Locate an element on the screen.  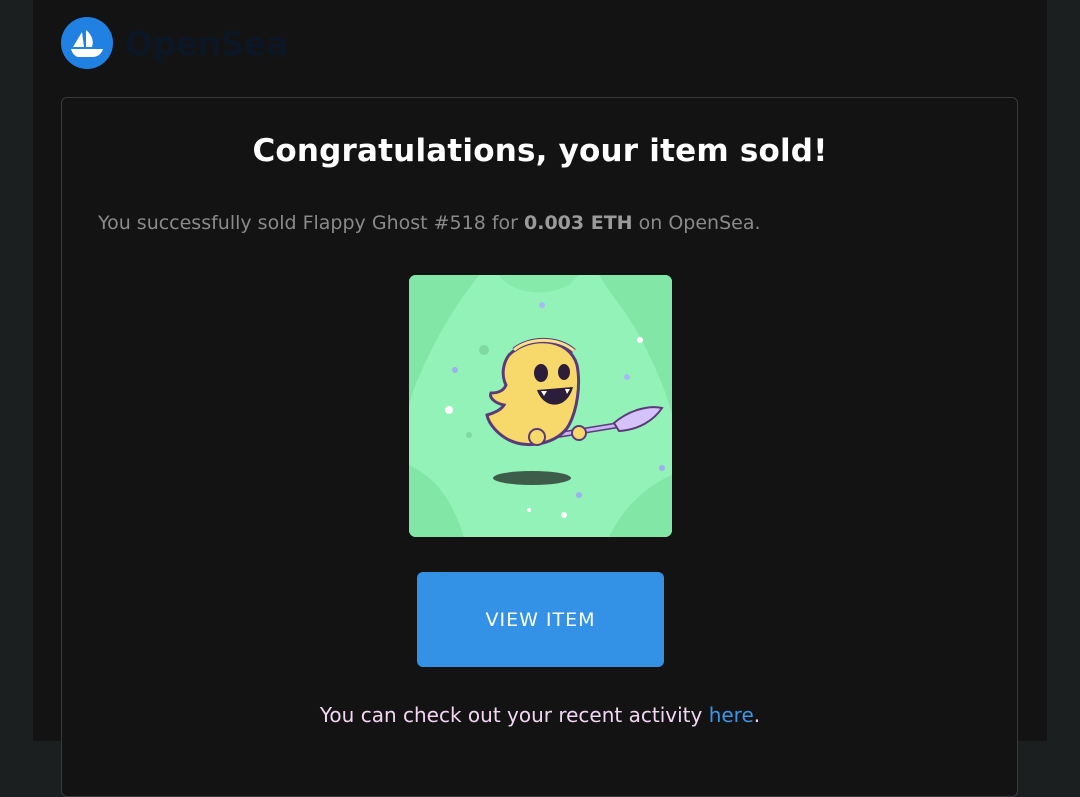
recent-activity-suffix: . is located at coordinates (757, 715).